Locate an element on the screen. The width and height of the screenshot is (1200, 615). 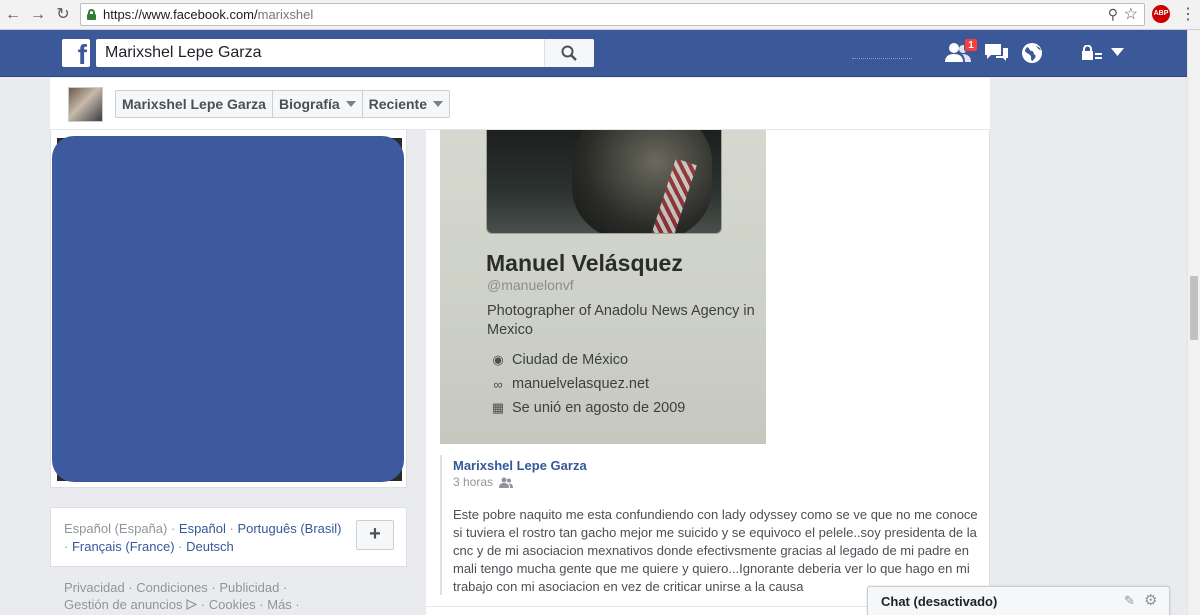
chat-title: Chat (desactivado) is located at coordinates (939, 601).